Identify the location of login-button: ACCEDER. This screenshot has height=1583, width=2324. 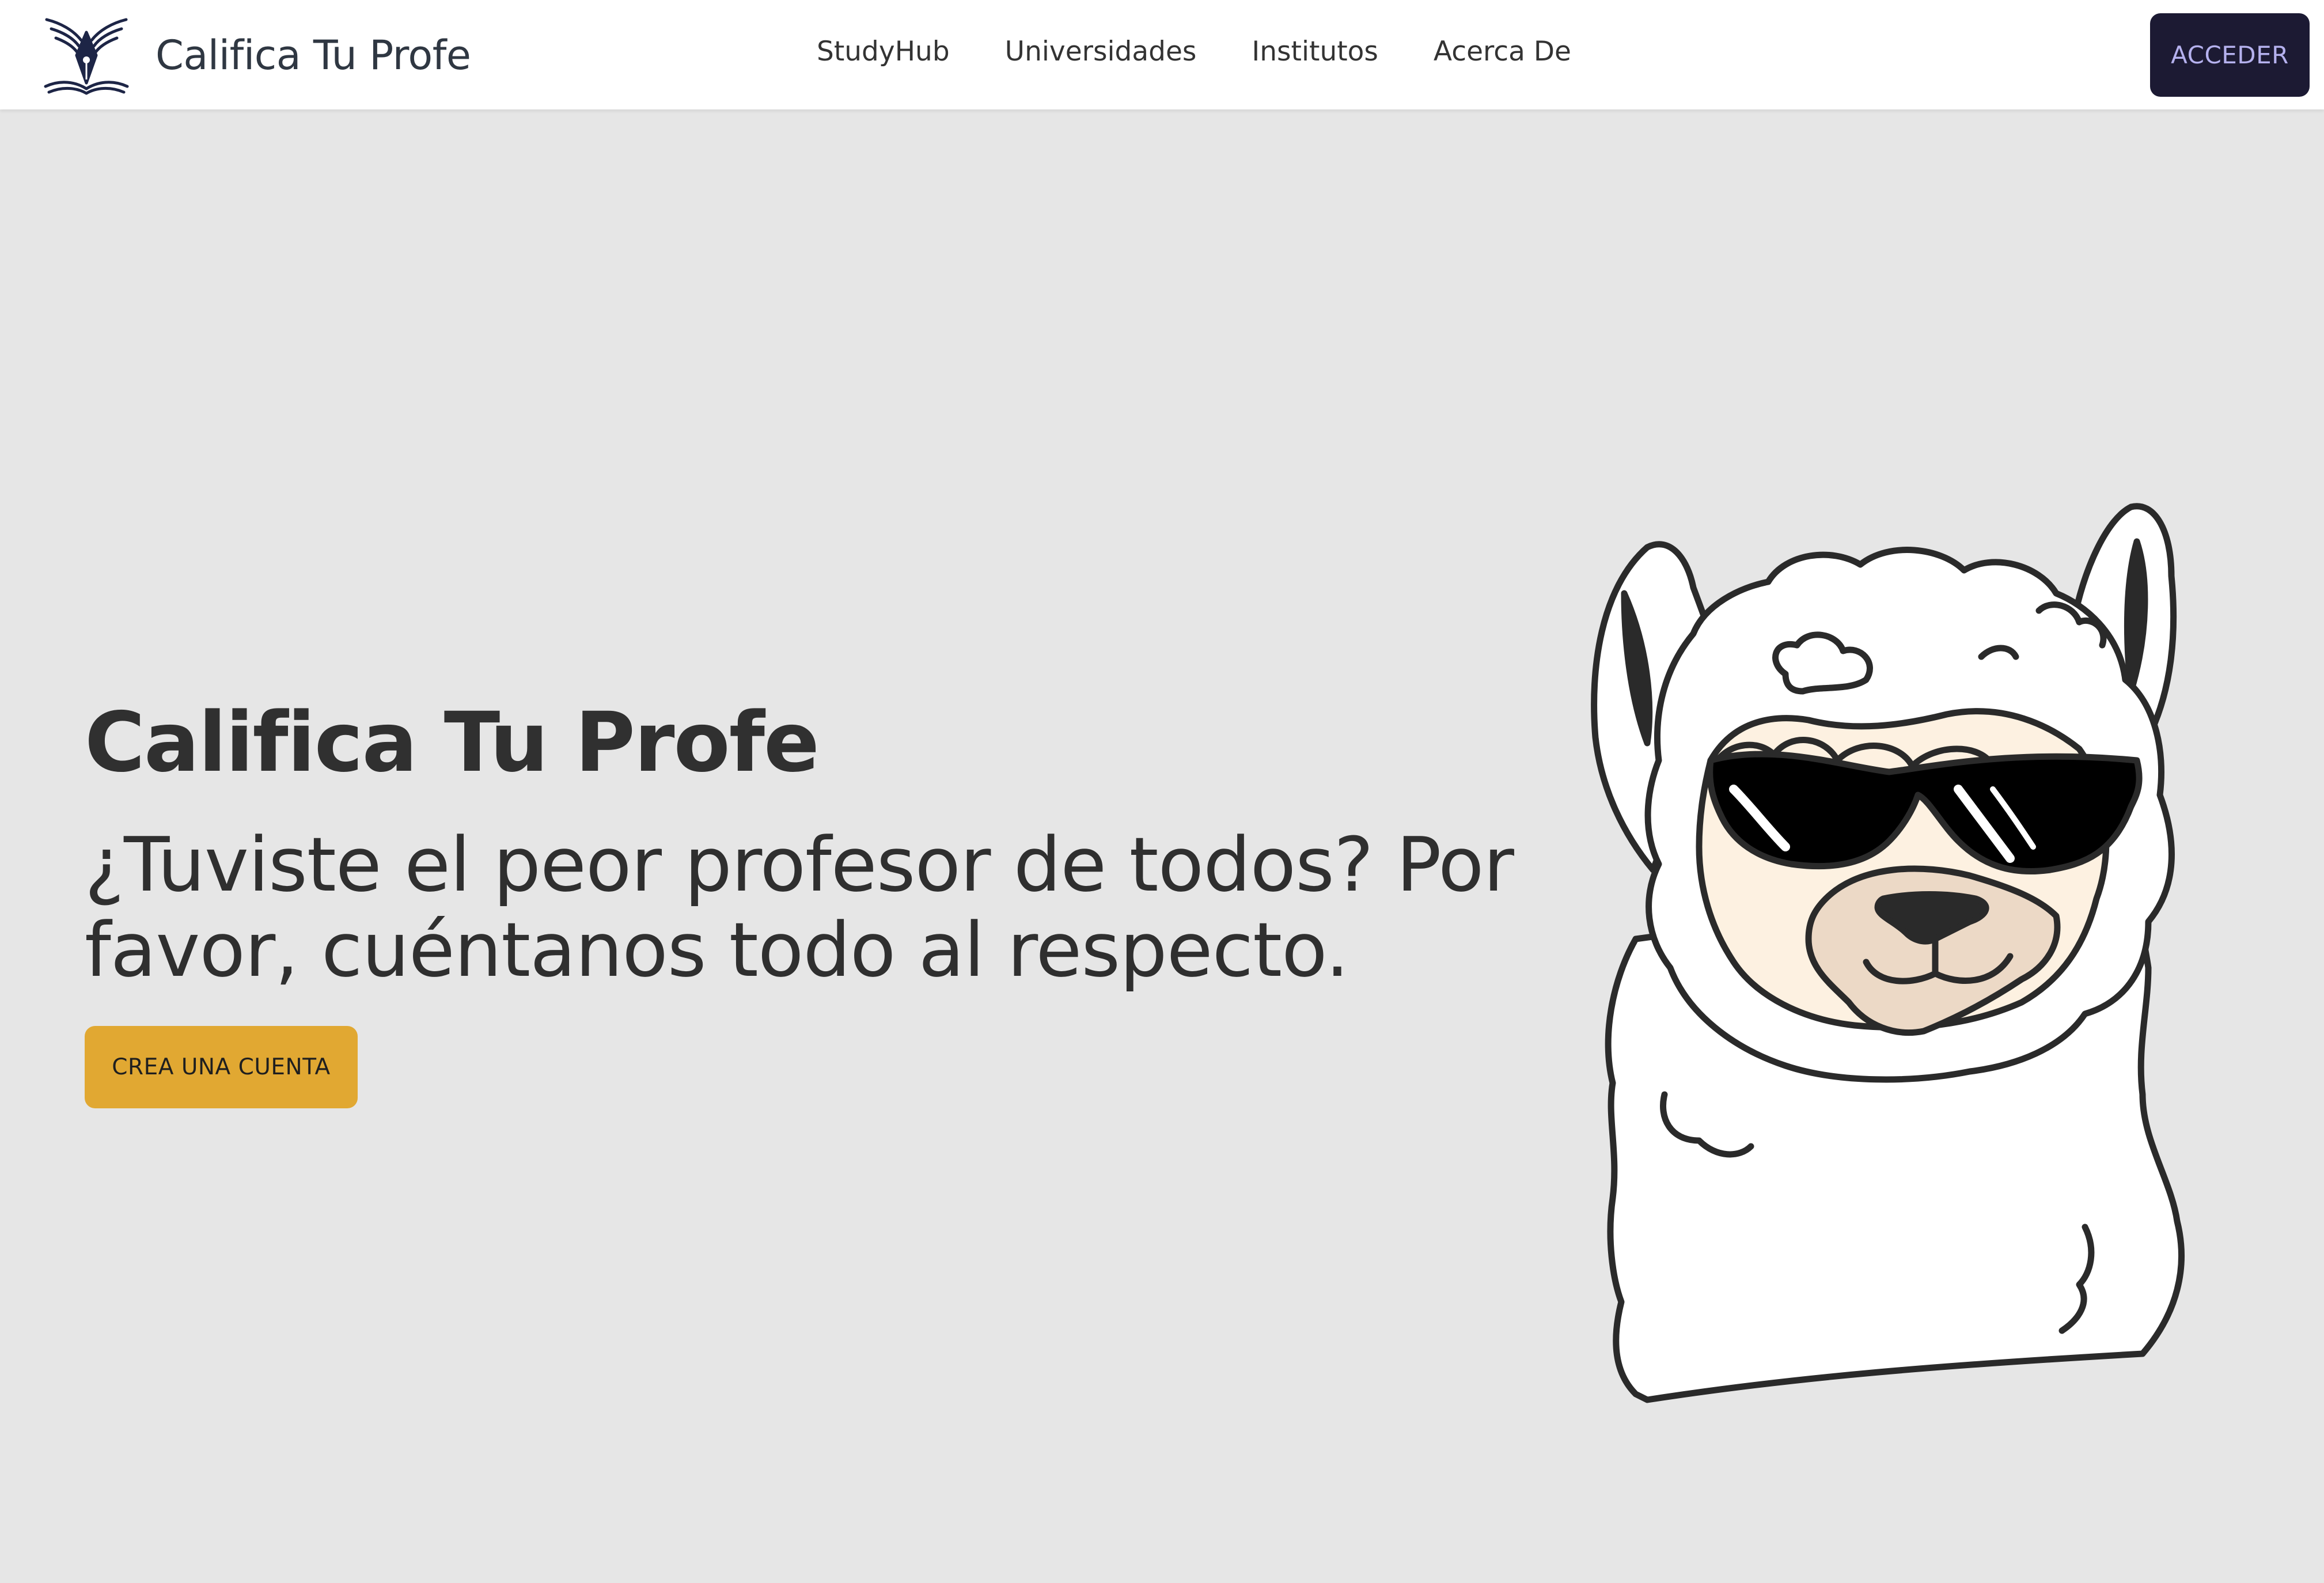
(2230, 55).